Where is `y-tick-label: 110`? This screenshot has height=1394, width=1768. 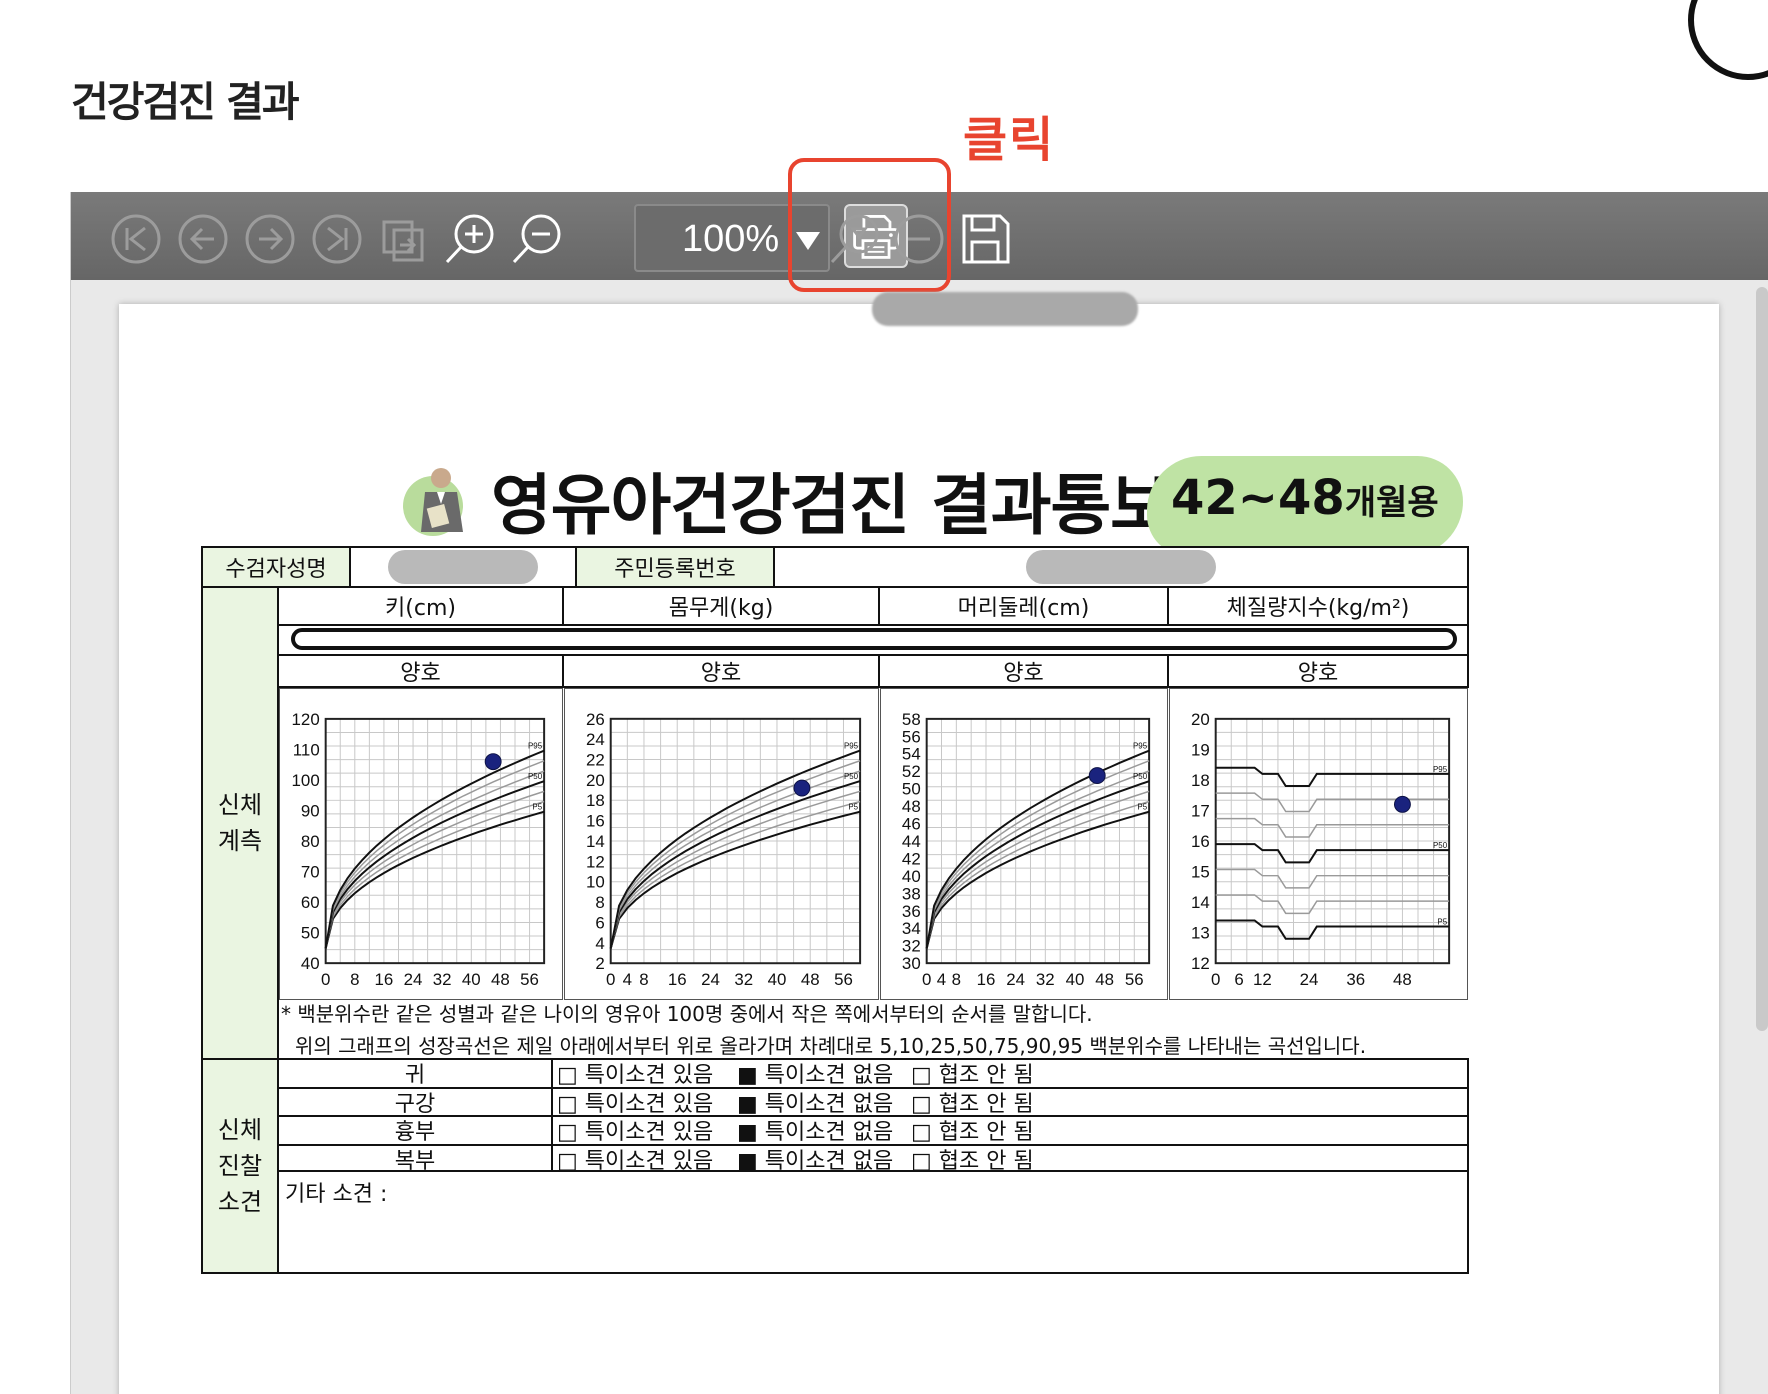
y-tick-label: 110 is located at coordinates (306, 749).